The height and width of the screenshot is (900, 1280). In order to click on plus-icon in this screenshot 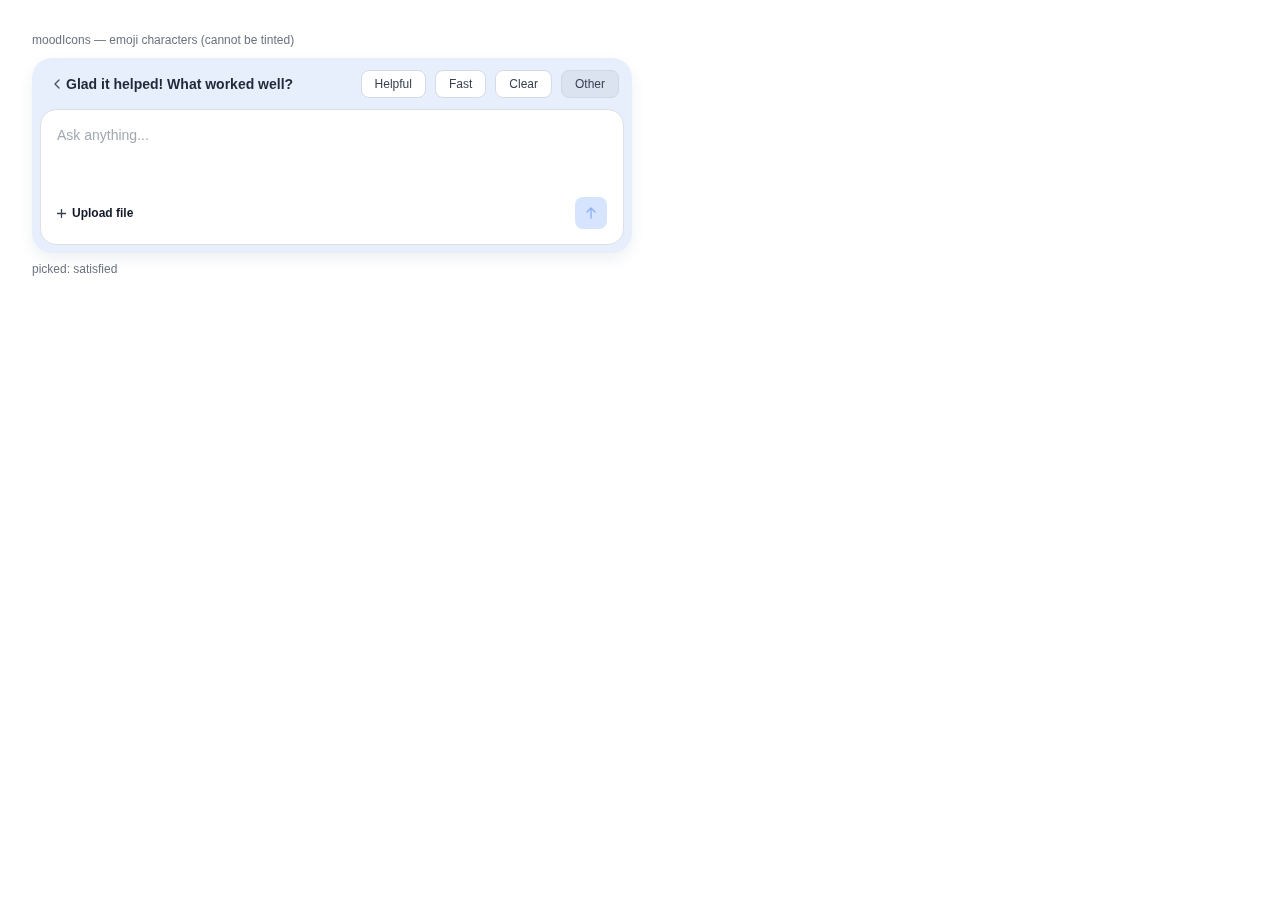, I will do `click(61, 213)`.